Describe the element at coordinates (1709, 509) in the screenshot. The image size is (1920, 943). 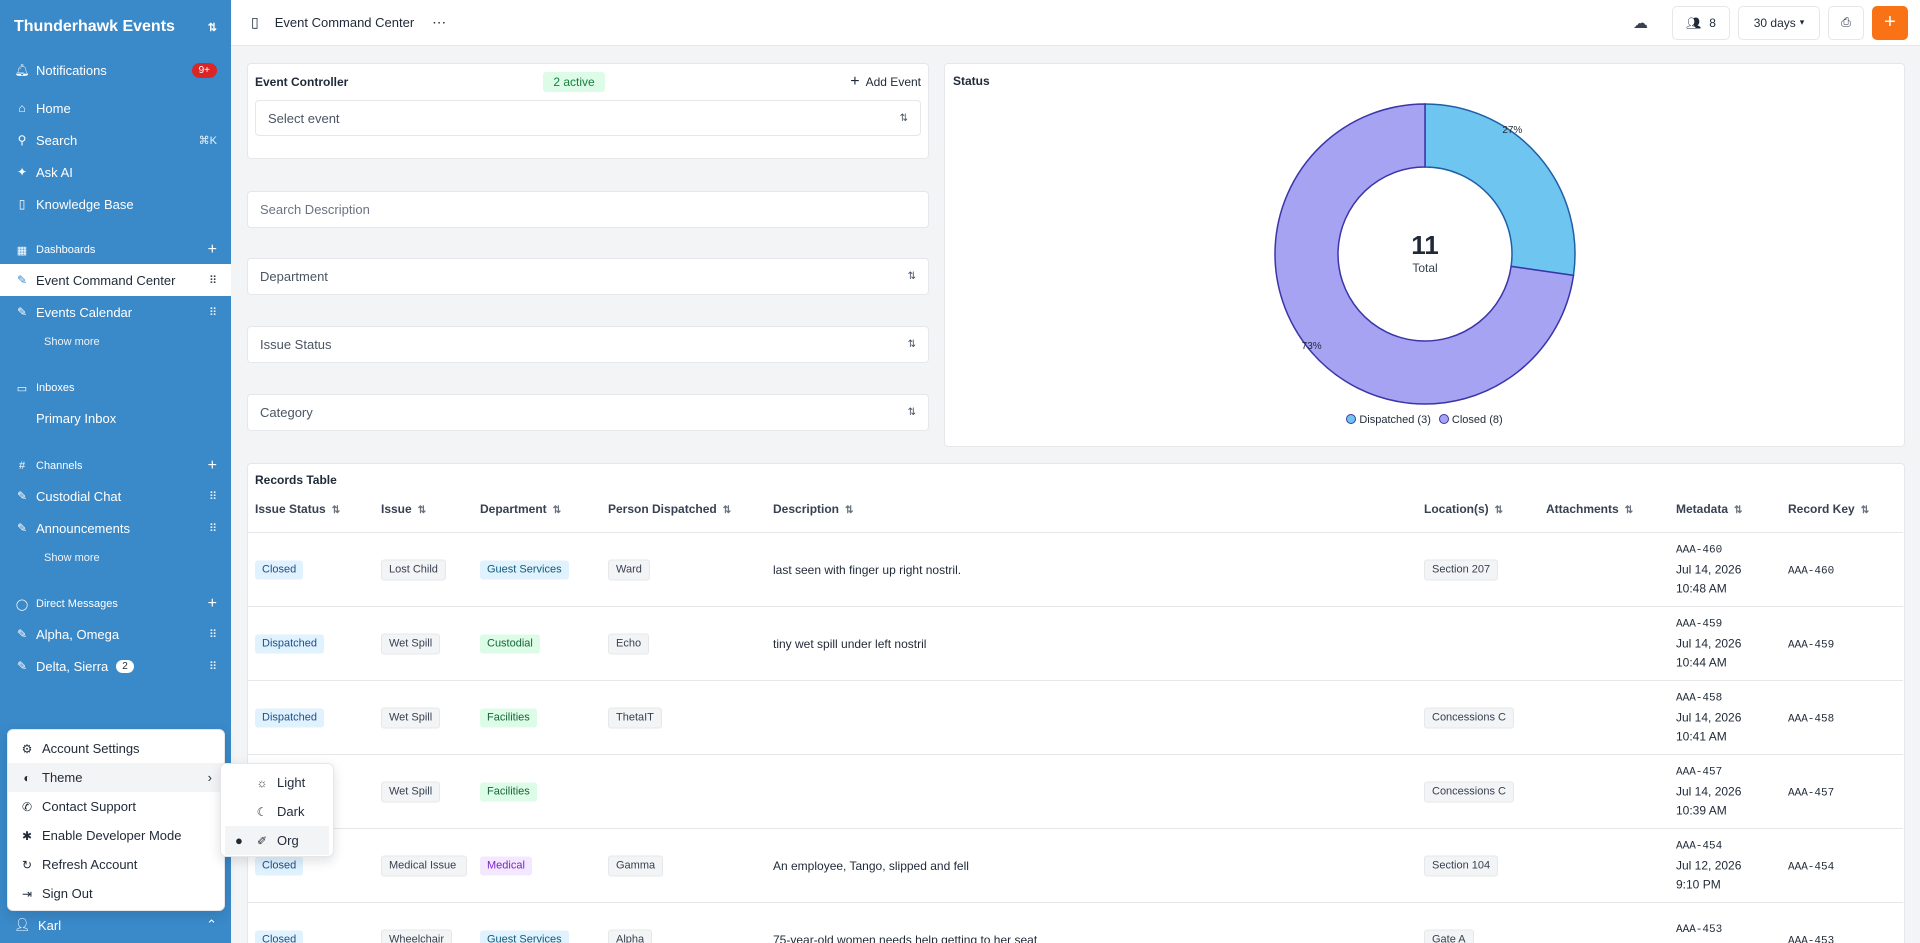
I see `column-header-metadata: Metadata ⇅` at that location.